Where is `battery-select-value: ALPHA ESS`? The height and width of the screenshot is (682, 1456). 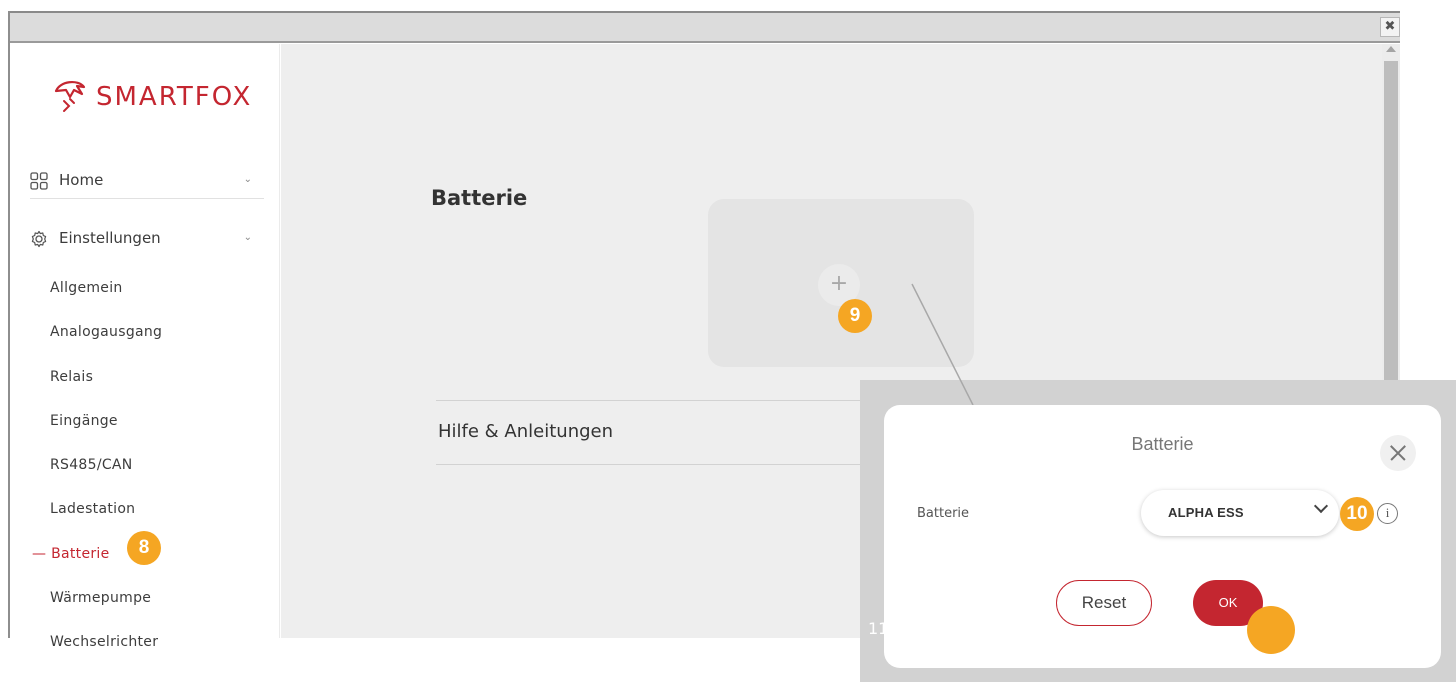
battery-select-value: ALPHA ESS is located at coordinates (1206, 512).